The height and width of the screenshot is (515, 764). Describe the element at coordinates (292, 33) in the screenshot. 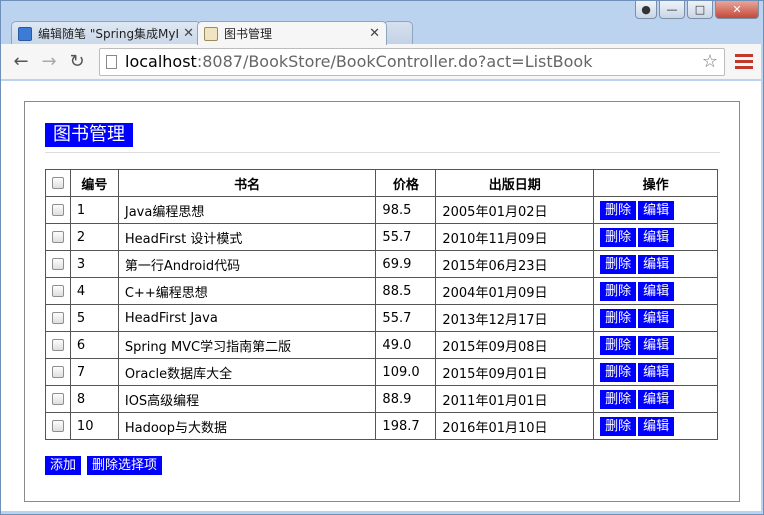

I see `tab-book-management: 图书管理 ✕` at that location.